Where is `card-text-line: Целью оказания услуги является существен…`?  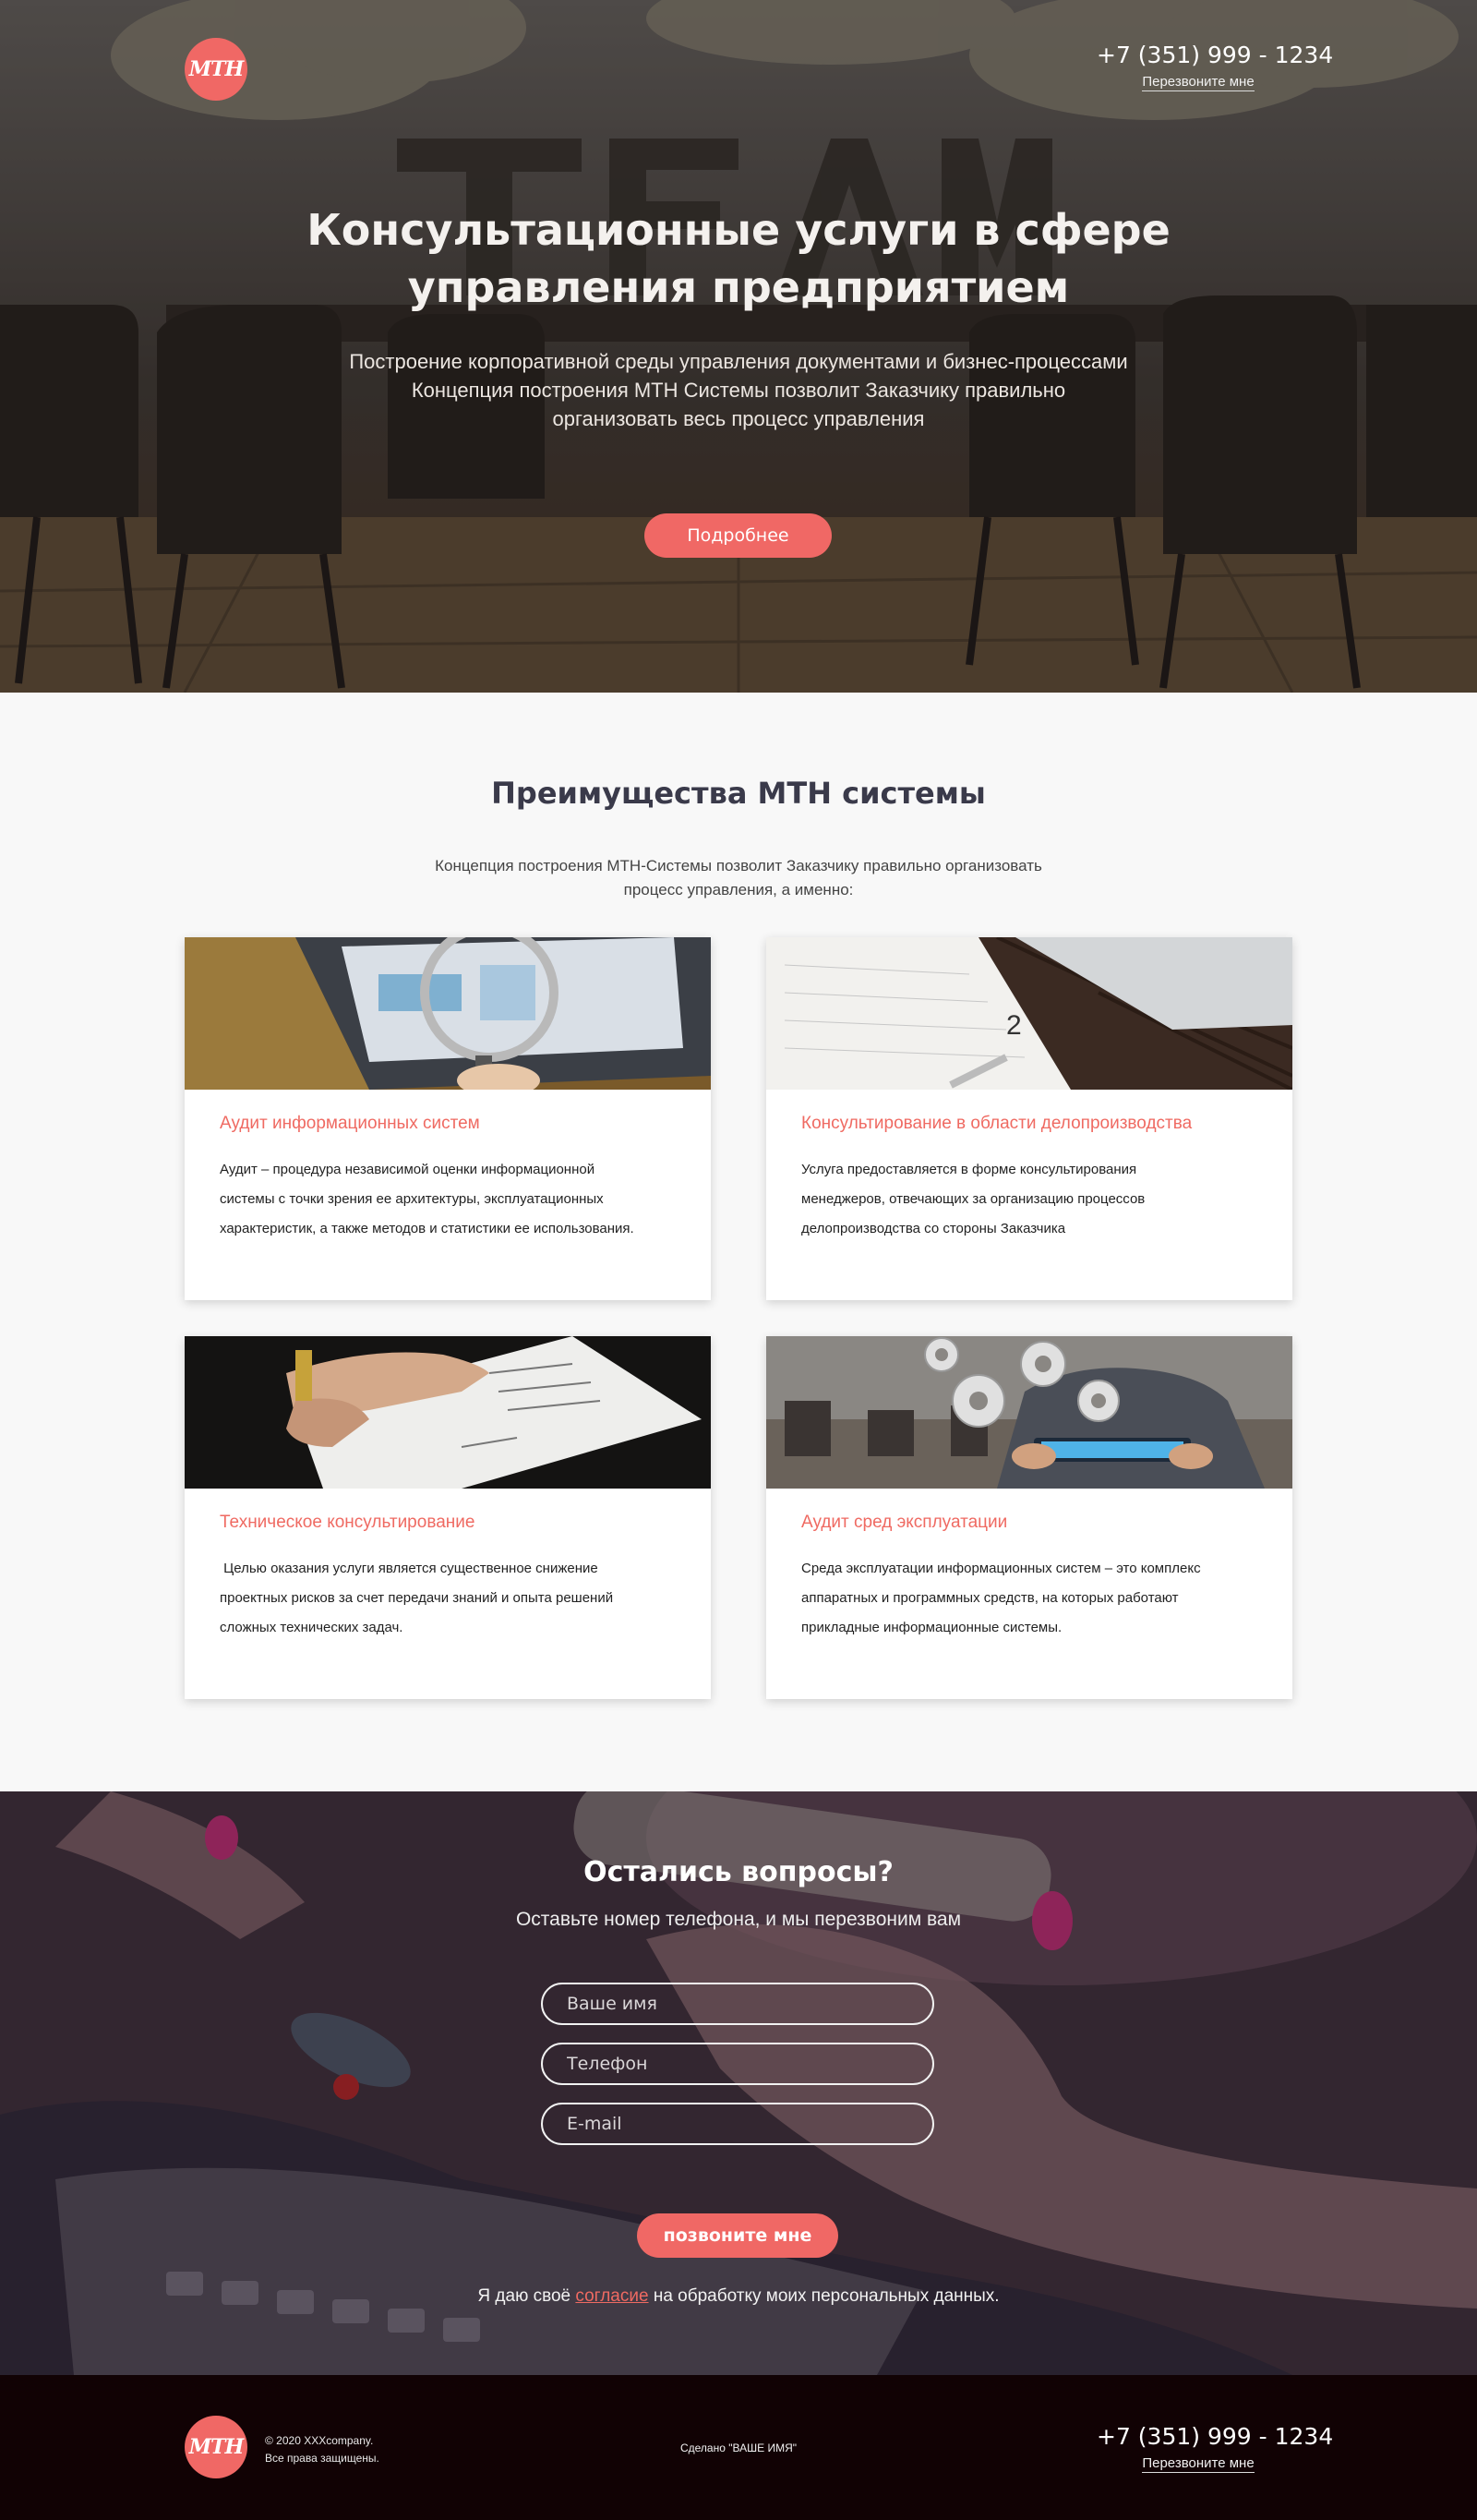
card-text-line: Целью оказания услуги является существен… is located at coordinates (409, 1568).